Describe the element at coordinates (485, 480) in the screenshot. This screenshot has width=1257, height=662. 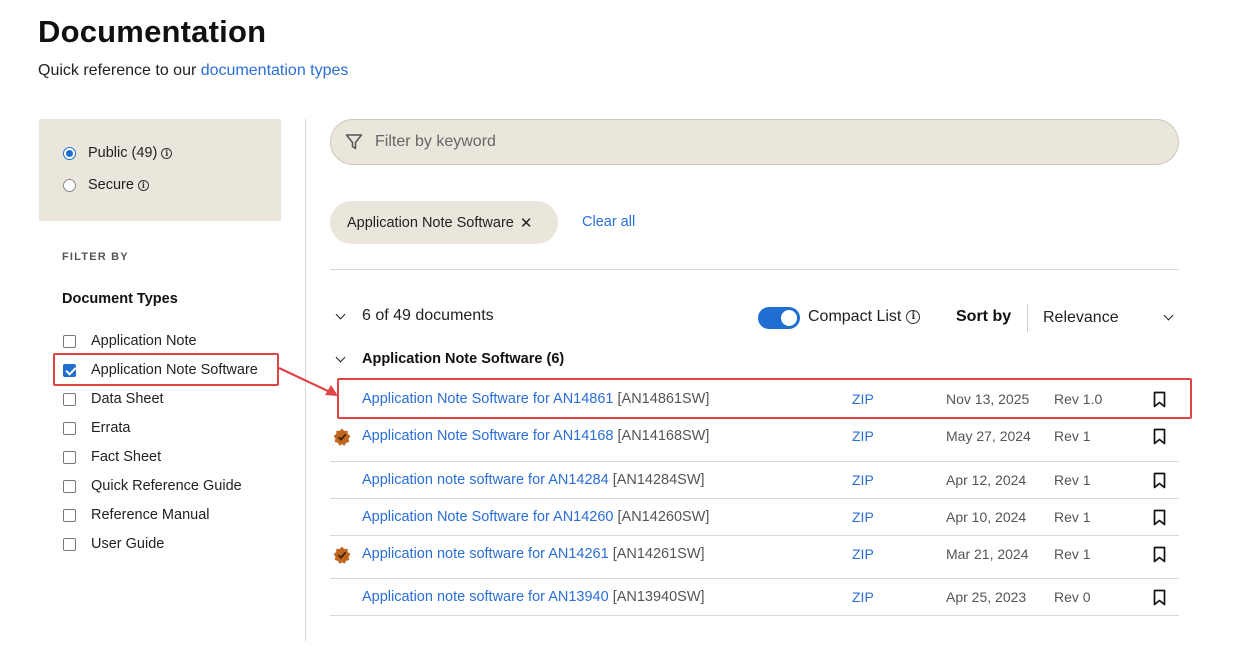
I see `document-link: Application note software for AN14284` at that location.